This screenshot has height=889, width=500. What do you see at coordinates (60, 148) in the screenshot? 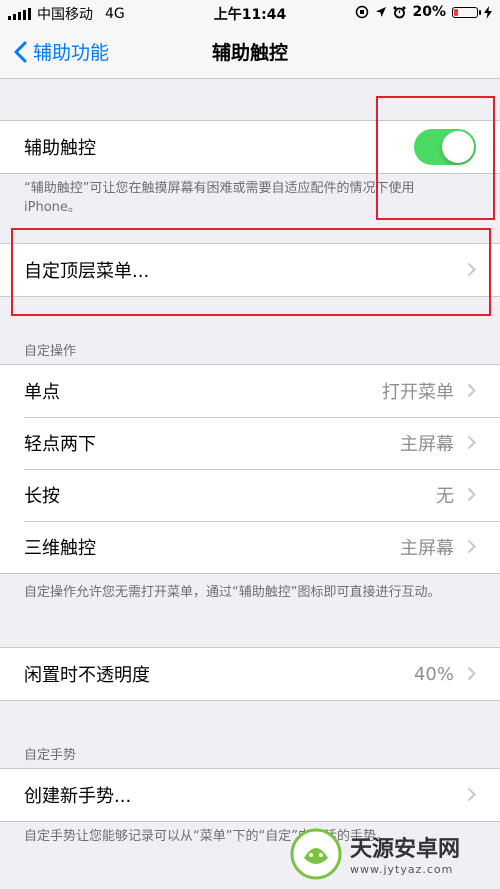
I see `assistive-touch-label: 辅助触控` at bounding box center [60, 148].